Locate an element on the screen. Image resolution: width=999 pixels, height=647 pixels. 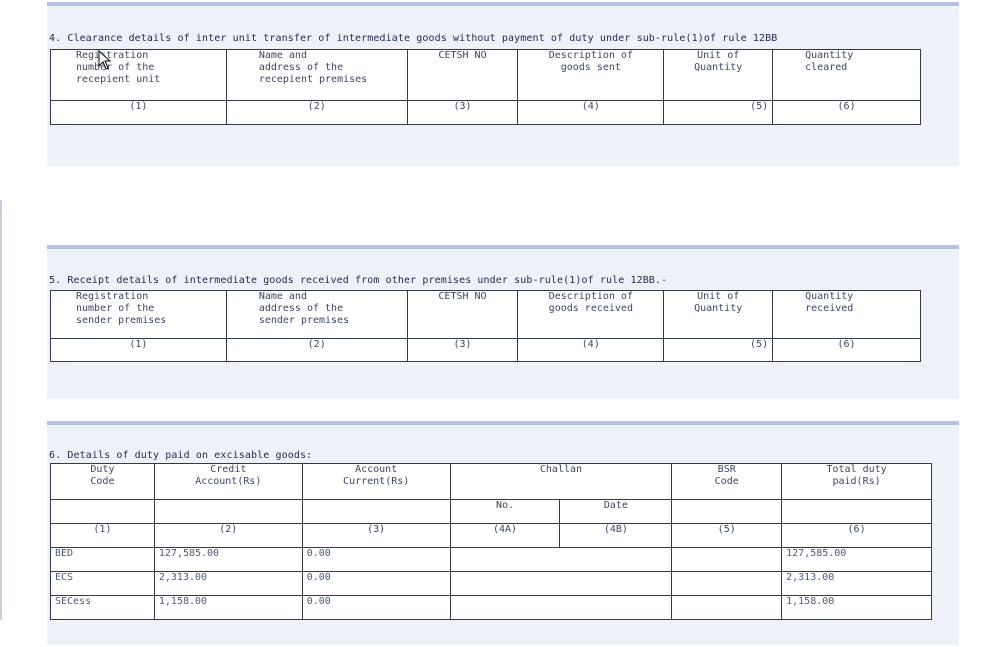
table-row: BED 127,585.00 0.00 127,585.00 is located at coordinates (491, 559).